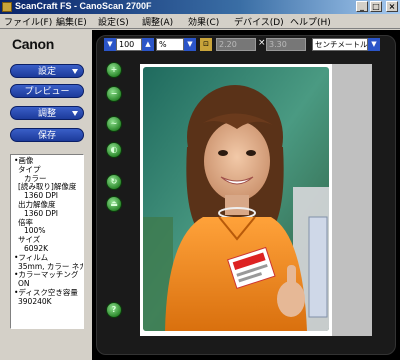 This screenshot has width=400, height=360. I want to click on height-field: 3.30, so click(286, 44).